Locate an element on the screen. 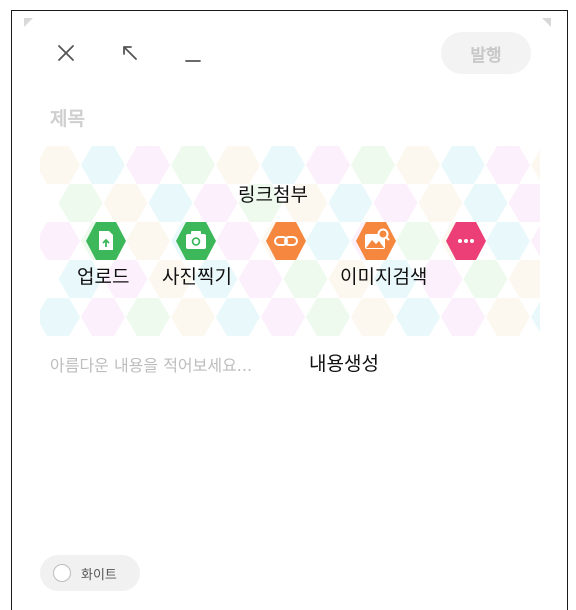 The image size is (576, 610). arrow-up-left-icon is located at coordinates (130, 53).